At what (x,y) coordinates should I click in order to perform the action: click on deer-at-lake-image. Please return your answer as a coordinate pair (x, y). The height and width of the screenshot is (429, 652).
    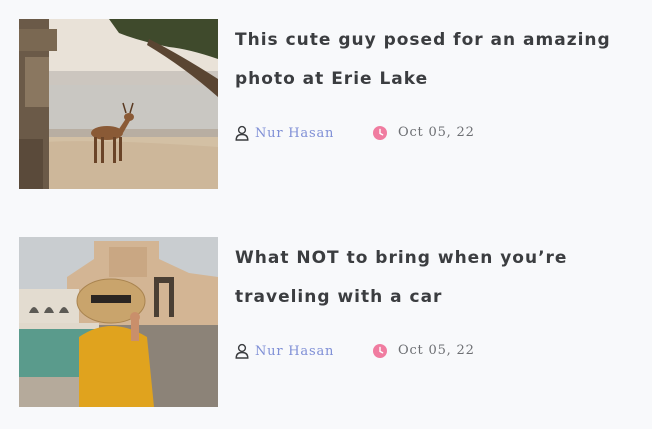
    Looking at the image, I should click on (118, 104).